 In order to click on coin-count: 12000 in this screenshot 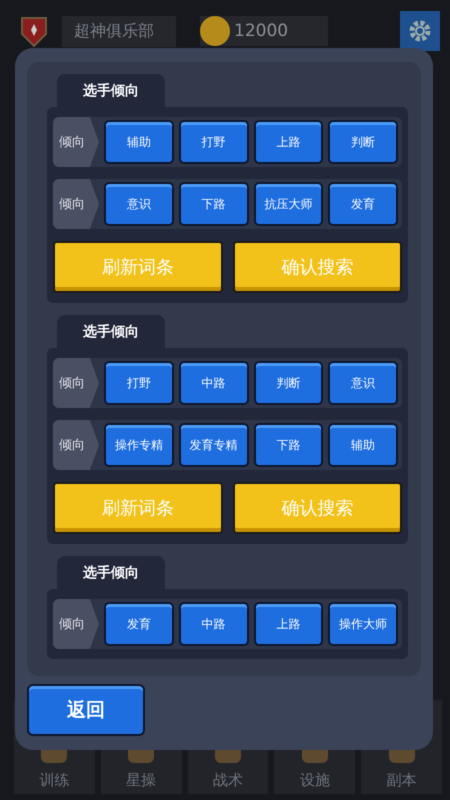, I will do `click(260, 31)`.